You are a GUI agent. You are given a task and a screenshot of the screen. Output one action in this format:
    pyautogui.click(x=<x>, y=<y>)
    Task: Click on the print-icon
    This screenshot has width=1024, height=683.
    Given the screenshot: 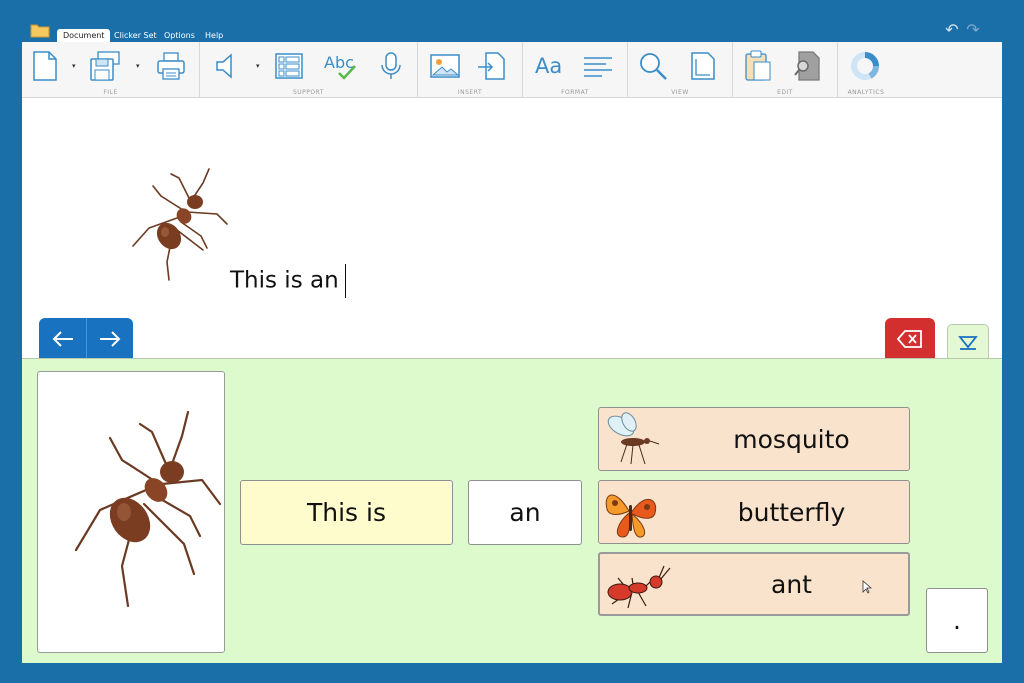 What is the action you would take?
    pyautogui.click(x=171, y=66)
    